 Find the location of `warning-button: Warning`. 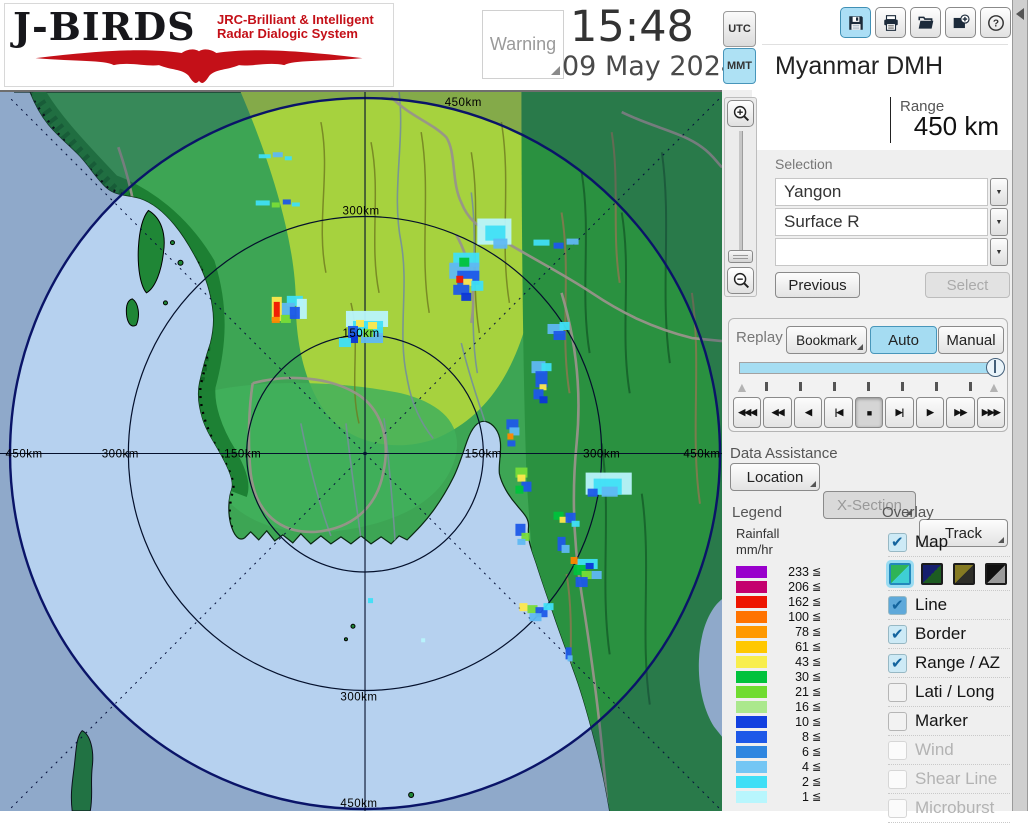

warning-button: Warning is located at coordinates (523, 44).